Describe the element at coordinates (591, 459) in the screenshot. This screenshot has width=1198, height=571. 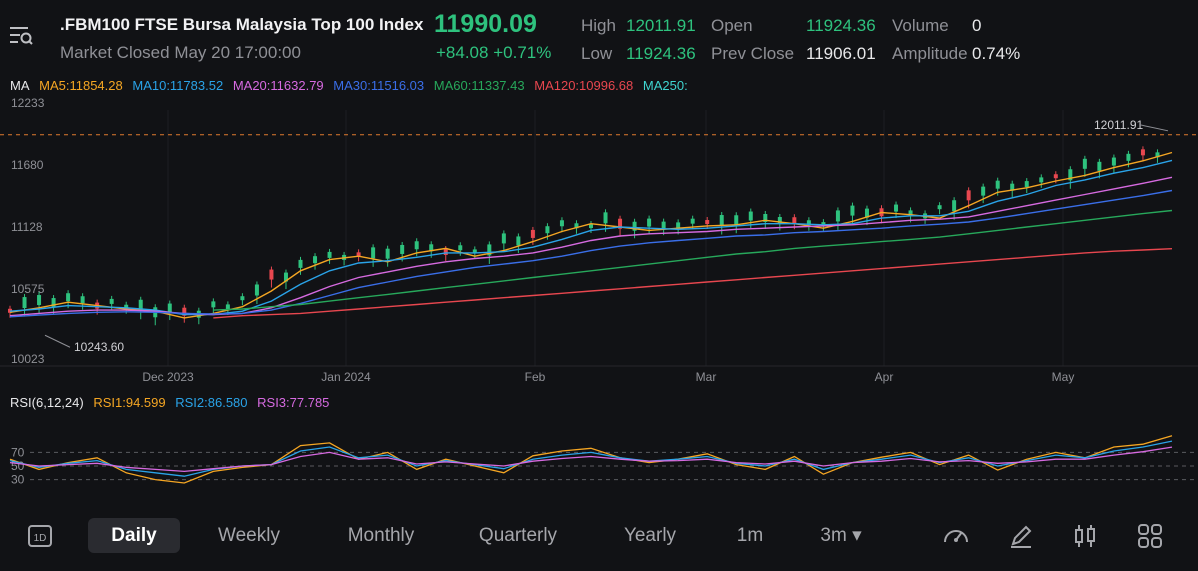
I see `rsi-line-rsi3` at that location.